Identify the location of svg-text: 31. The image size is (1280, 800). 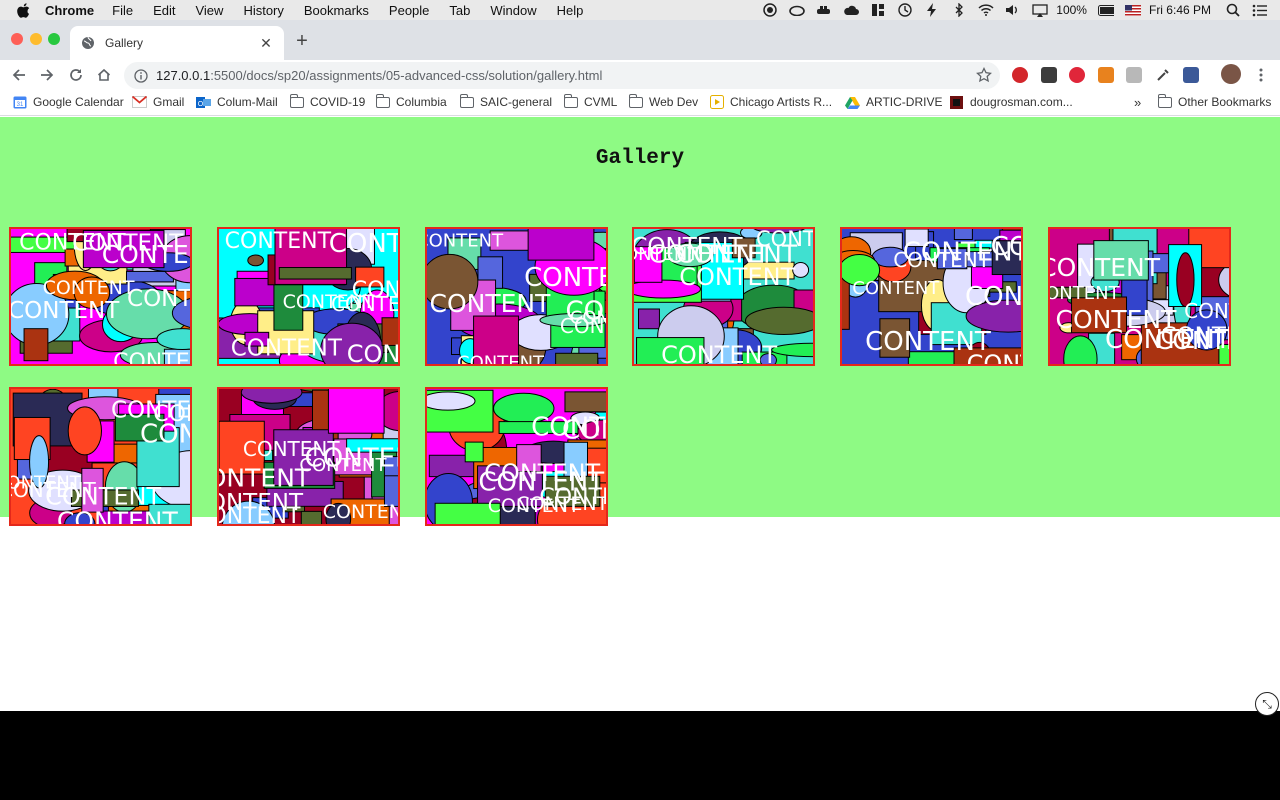
(19, 105).